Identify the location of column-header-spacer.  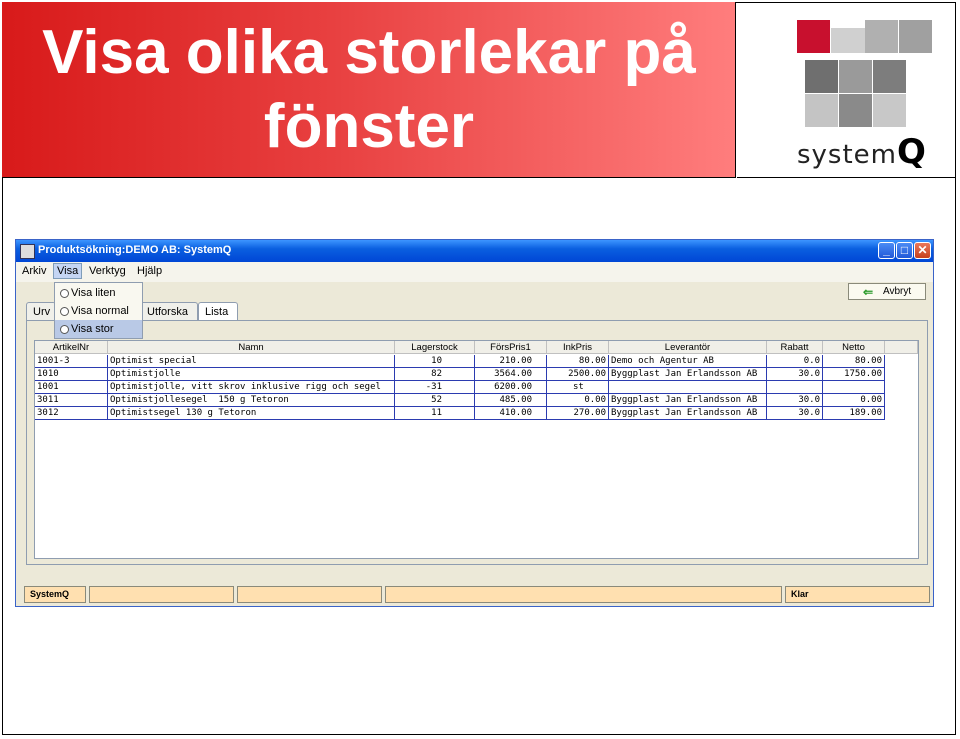
(901, 347).